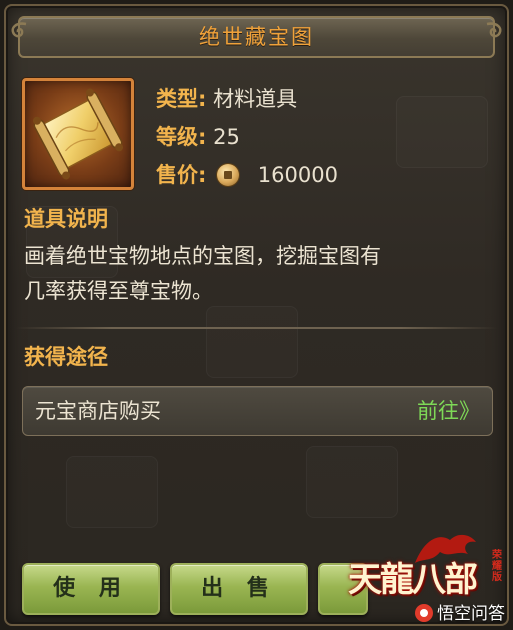 Image resolution: width=513 pixels, height=630 pixels. What do you see at coordinates (424, 613) in the screenshot?
I see `wukong-logo-icon` at bounding box center [424, 613].